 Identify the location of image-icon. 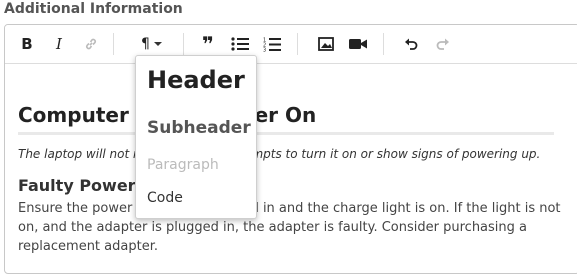
(326, 44).